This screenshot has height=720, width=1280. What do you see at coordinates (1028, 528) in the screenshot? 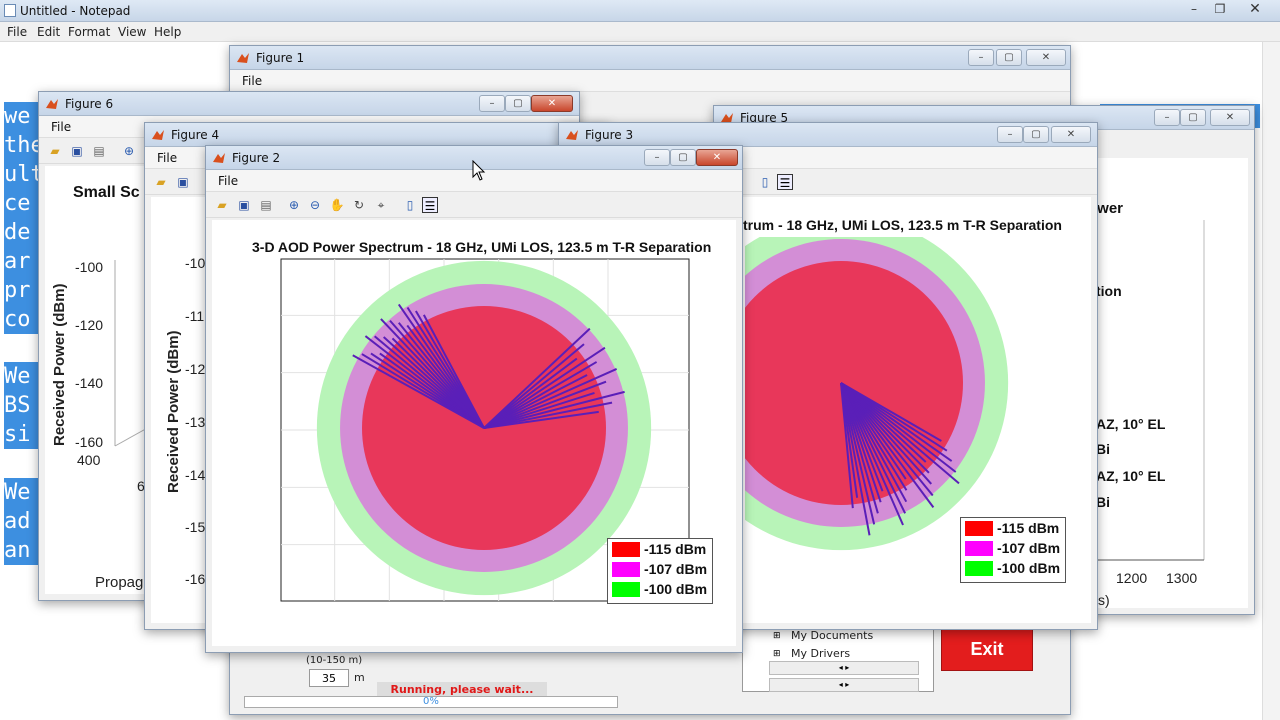
I see `legend-label: -115 dBm` at bounding box center [1028, 528].